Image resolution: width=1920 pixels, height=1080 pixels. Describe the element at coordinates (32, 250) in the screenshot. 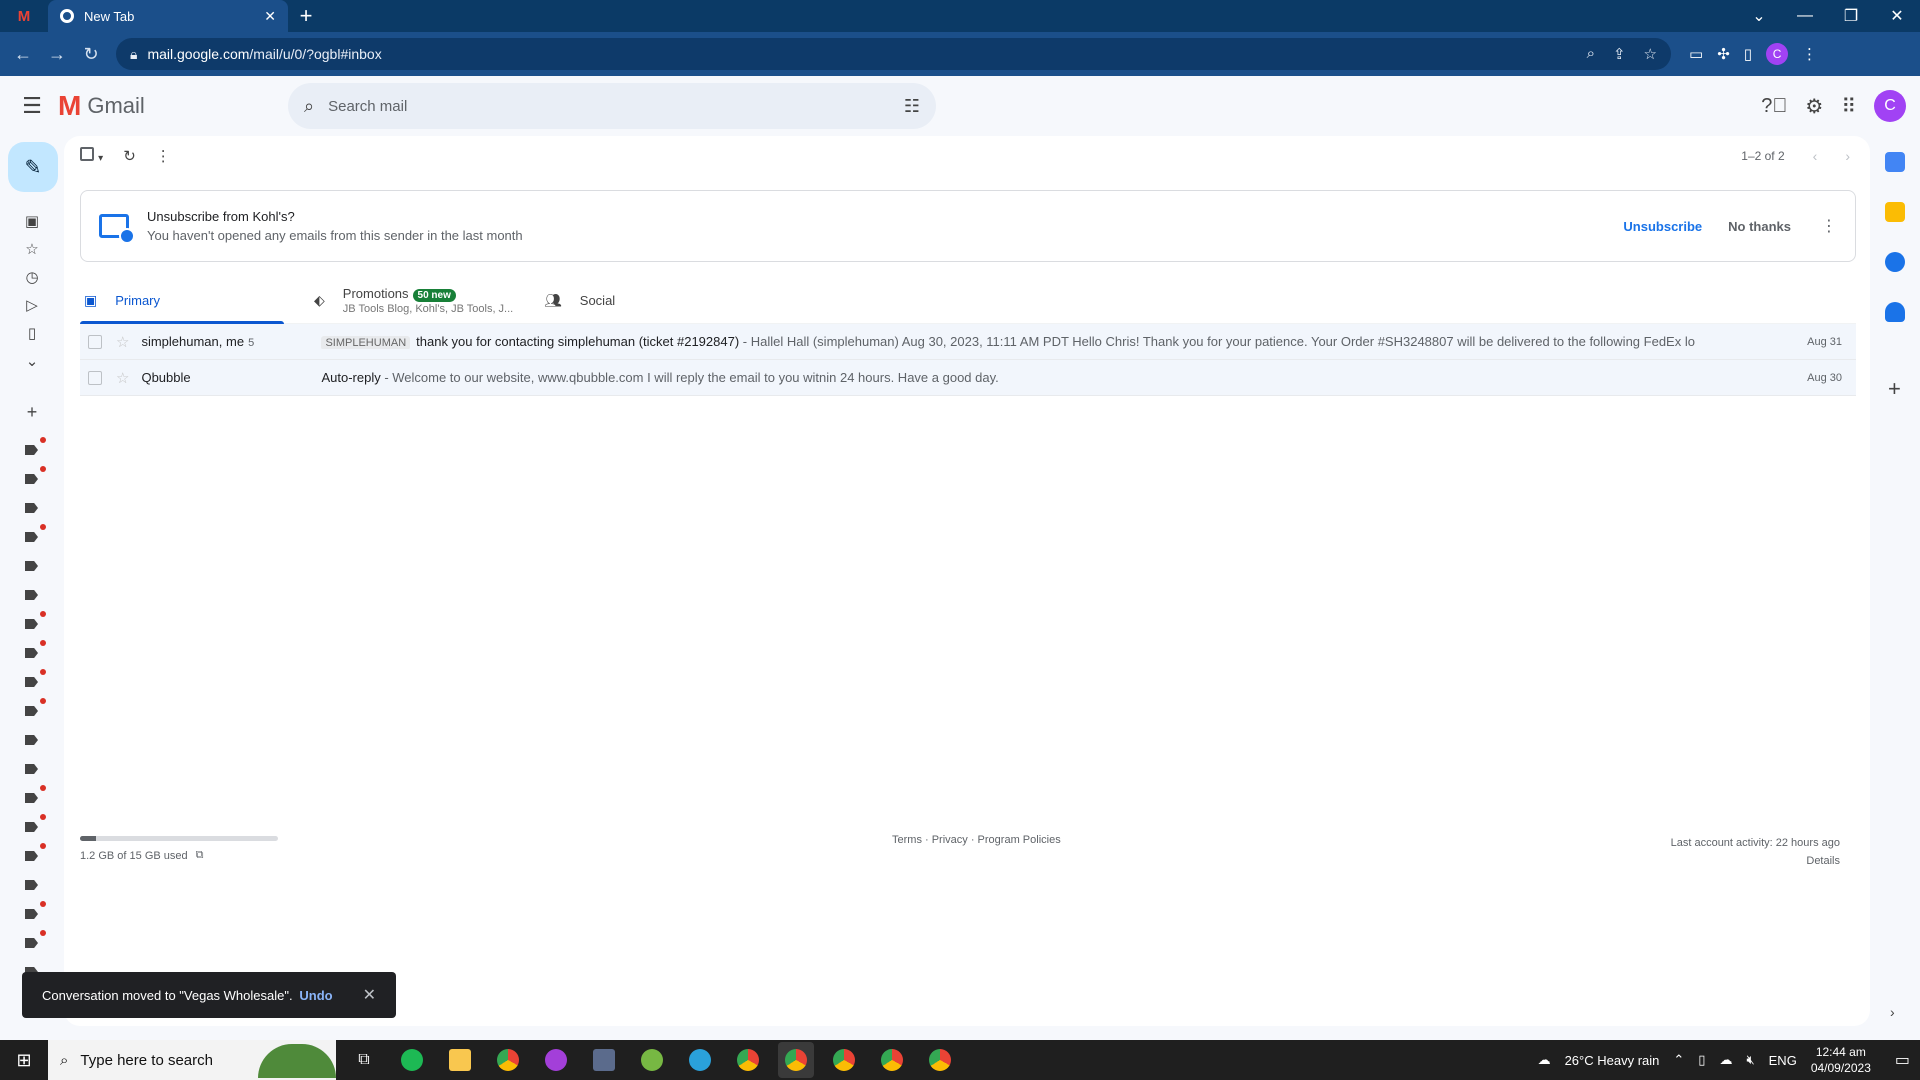

I see `starred-icon: ☆` at that location.